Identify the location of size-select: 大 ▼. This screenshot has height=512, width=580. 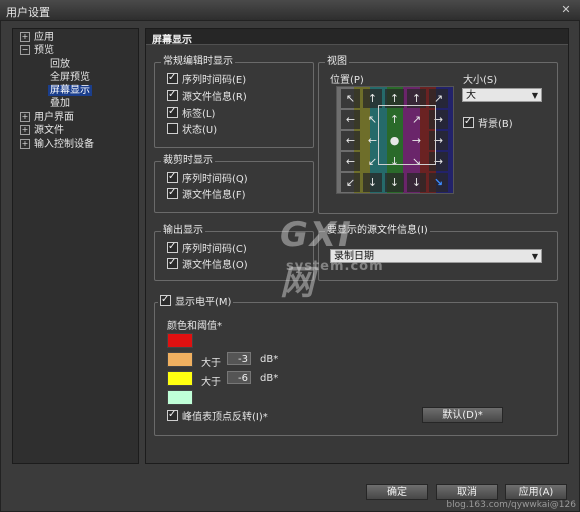
(502, 95).